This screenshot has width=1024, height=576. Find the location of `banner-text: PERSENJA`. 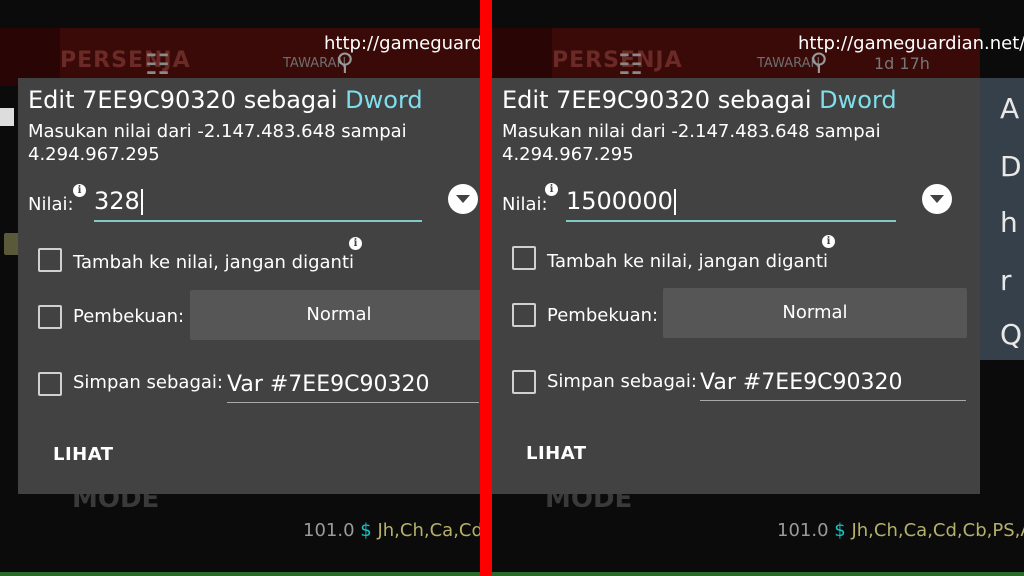

banner-text: PERSENJA is located at coordinates (125, 60).